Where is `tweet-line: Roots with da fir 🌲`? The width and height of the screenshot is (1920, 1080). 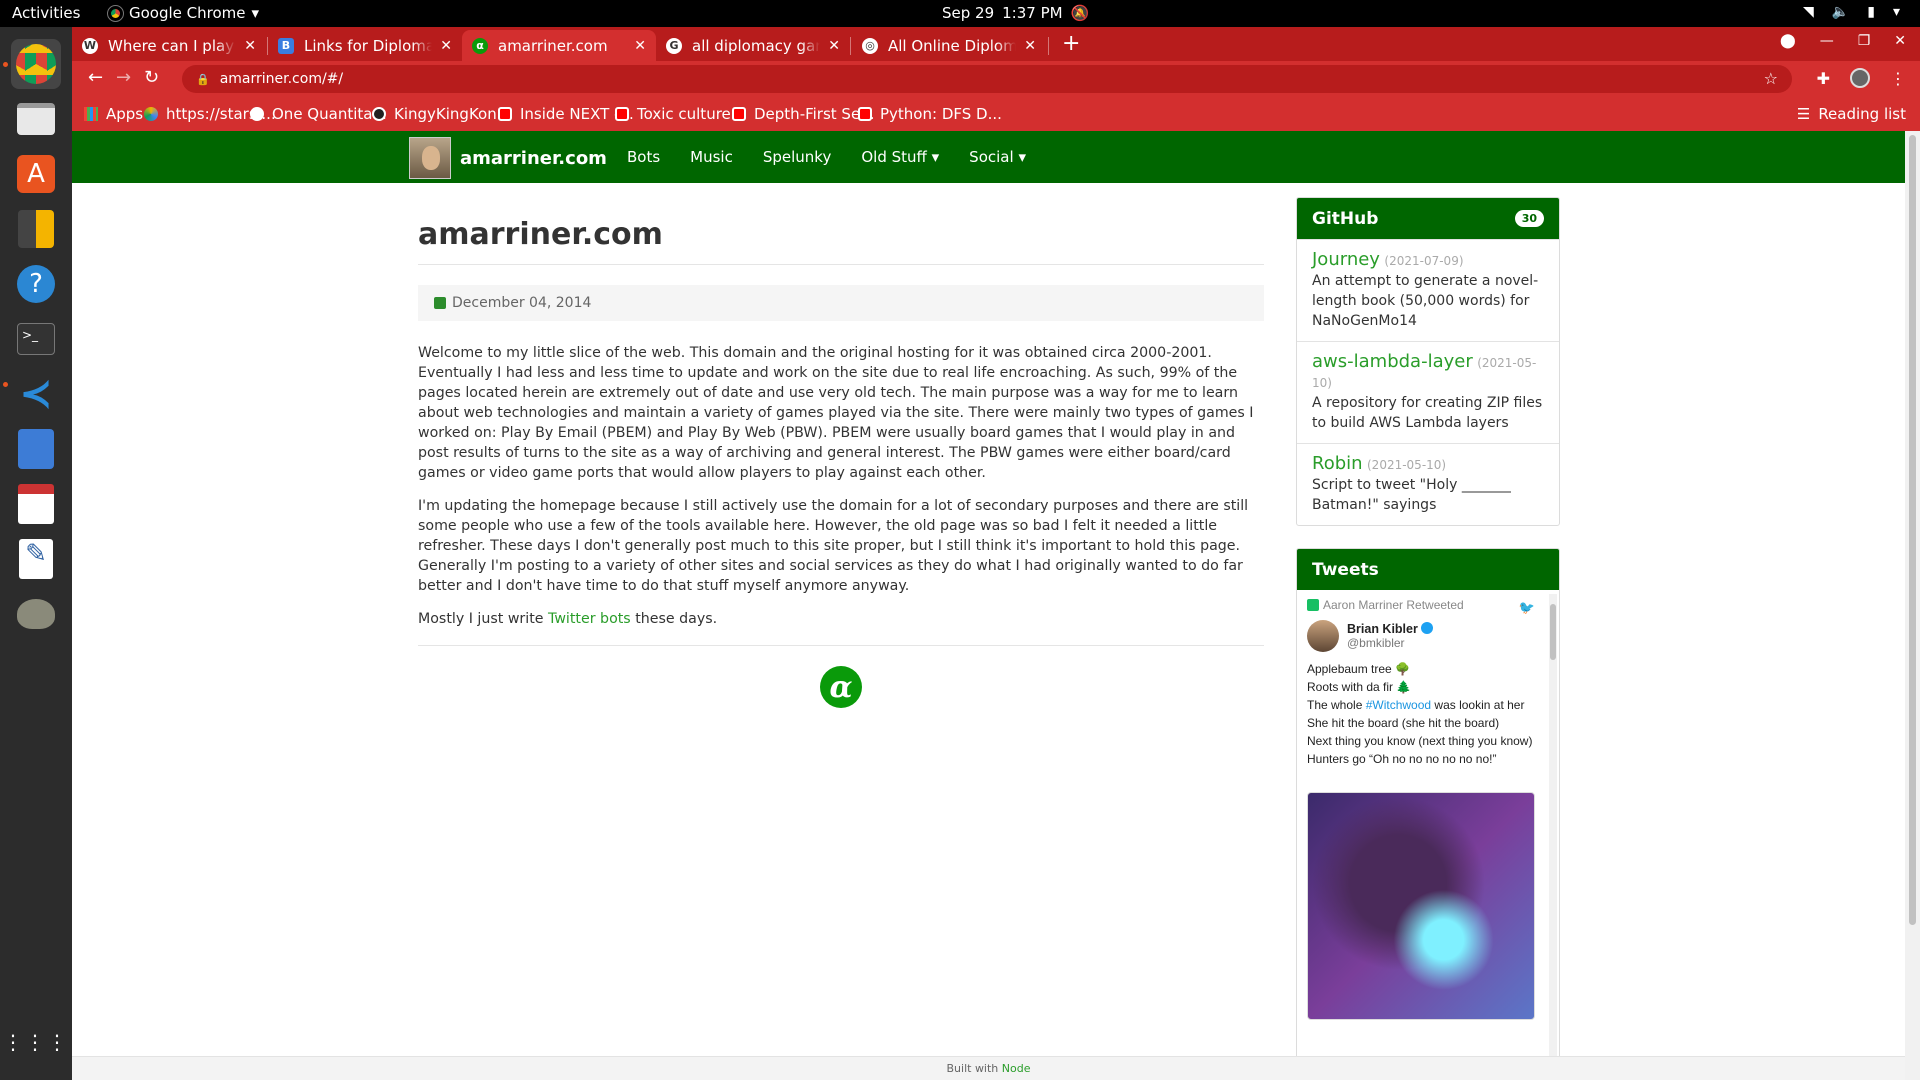 tweet-line: Roots with da fir 🌲 is located at coordinates (1359, 687).